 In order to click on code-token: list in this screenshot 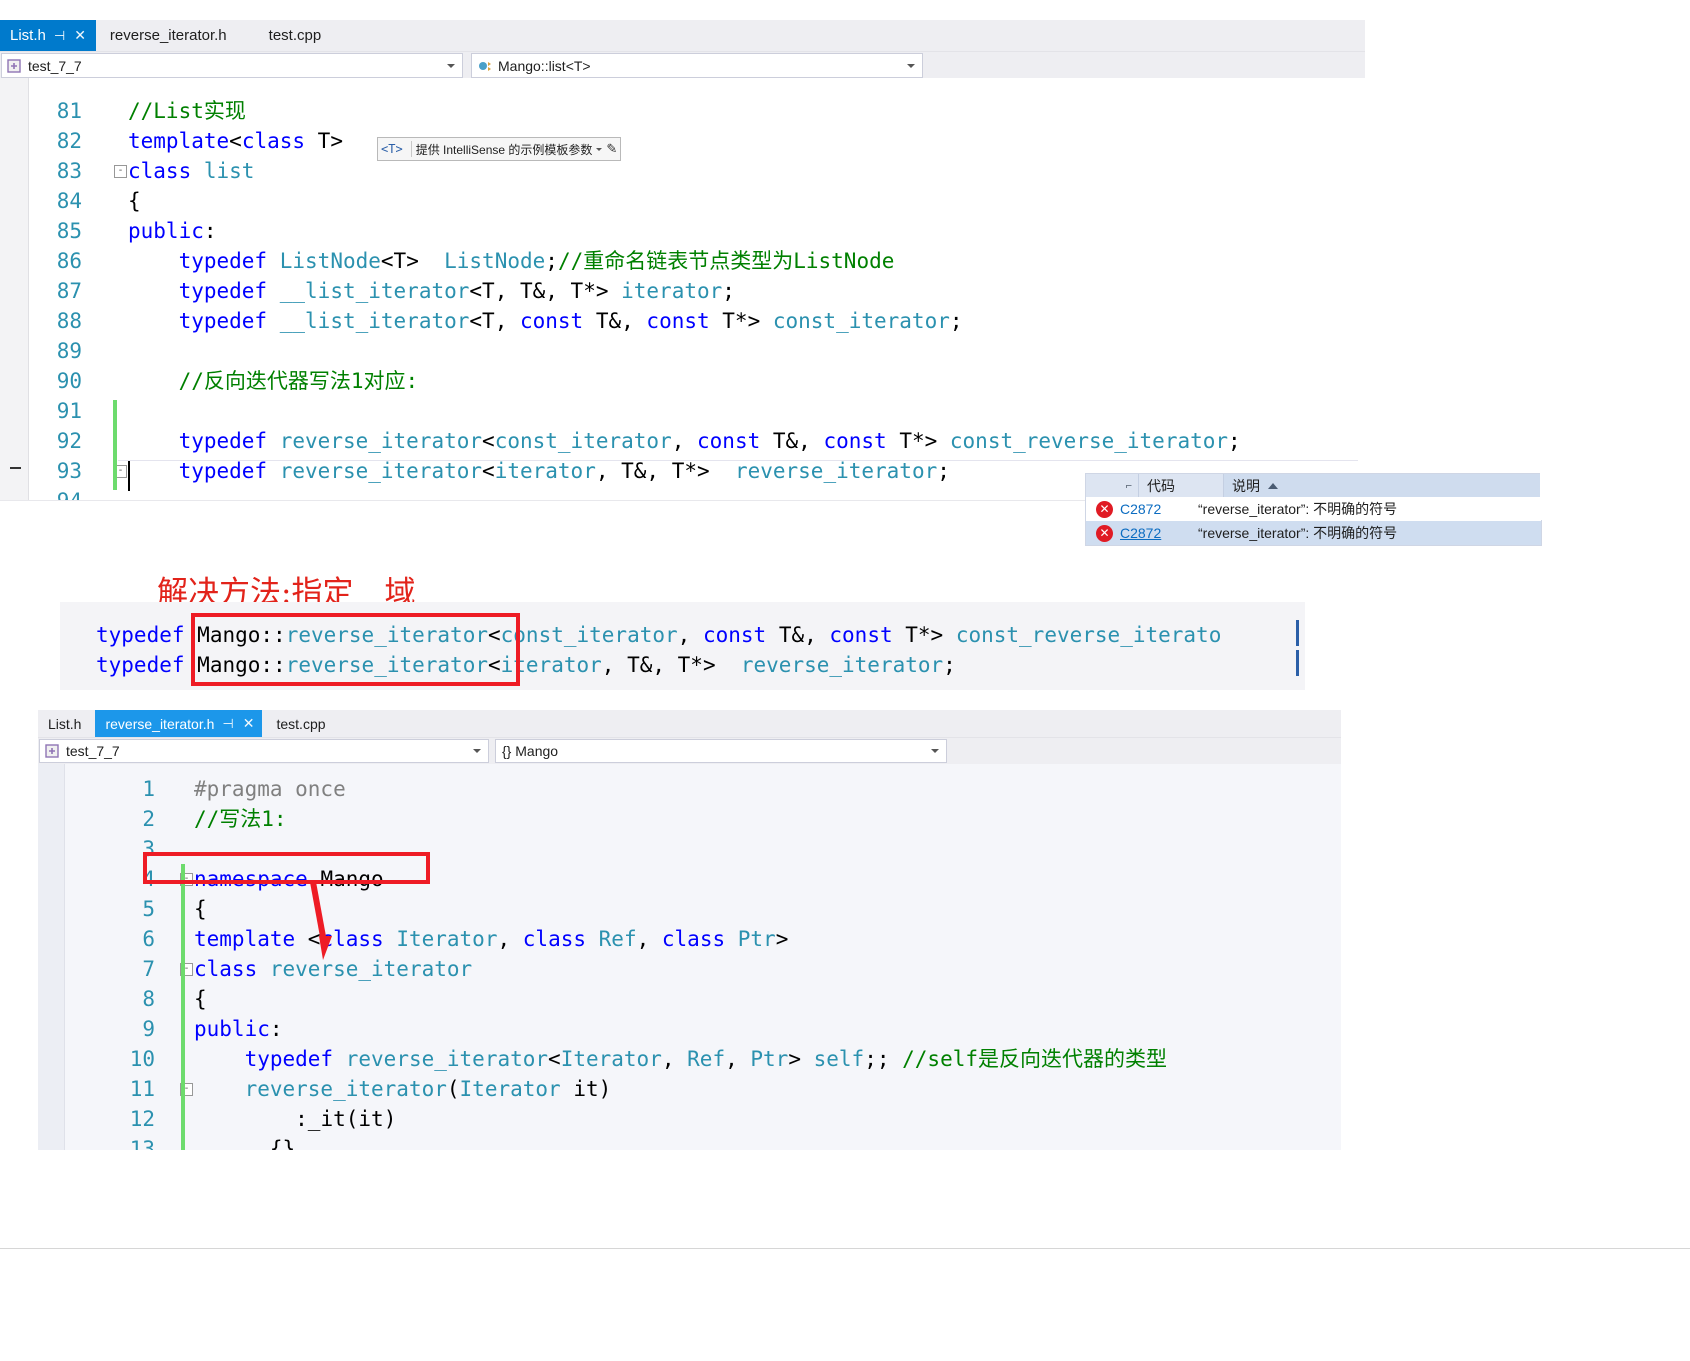, I will do `click(229, 171)`.